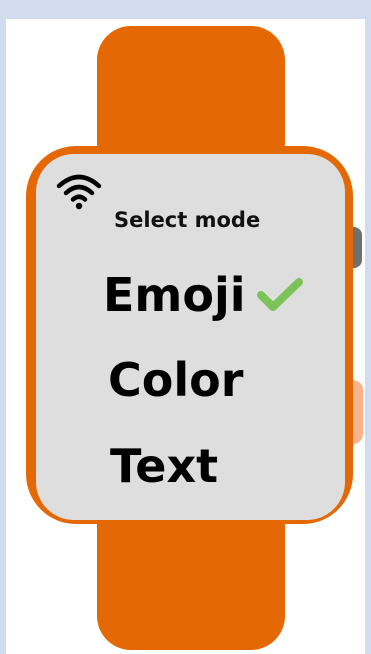  What do you see at coordinates (187, 220) in the screenshot?
I see `screen-heading: Select mode` at bounding box center [187, 220].